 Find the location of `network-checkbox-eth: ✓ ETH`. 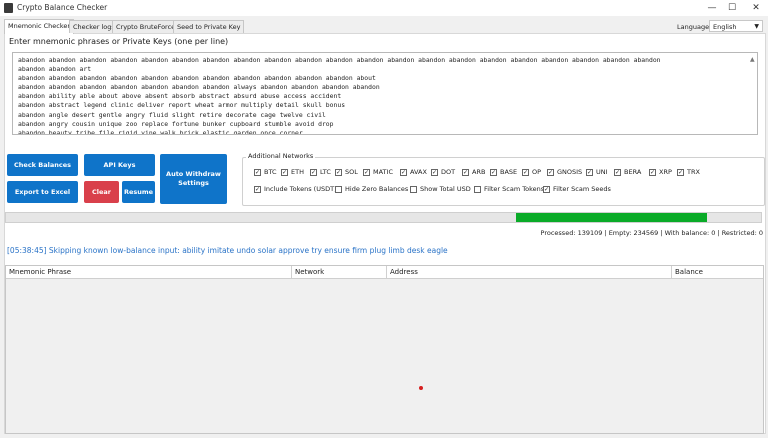

network-checkbox-eth: ✓ ETH is located at coordinates (292, 172).